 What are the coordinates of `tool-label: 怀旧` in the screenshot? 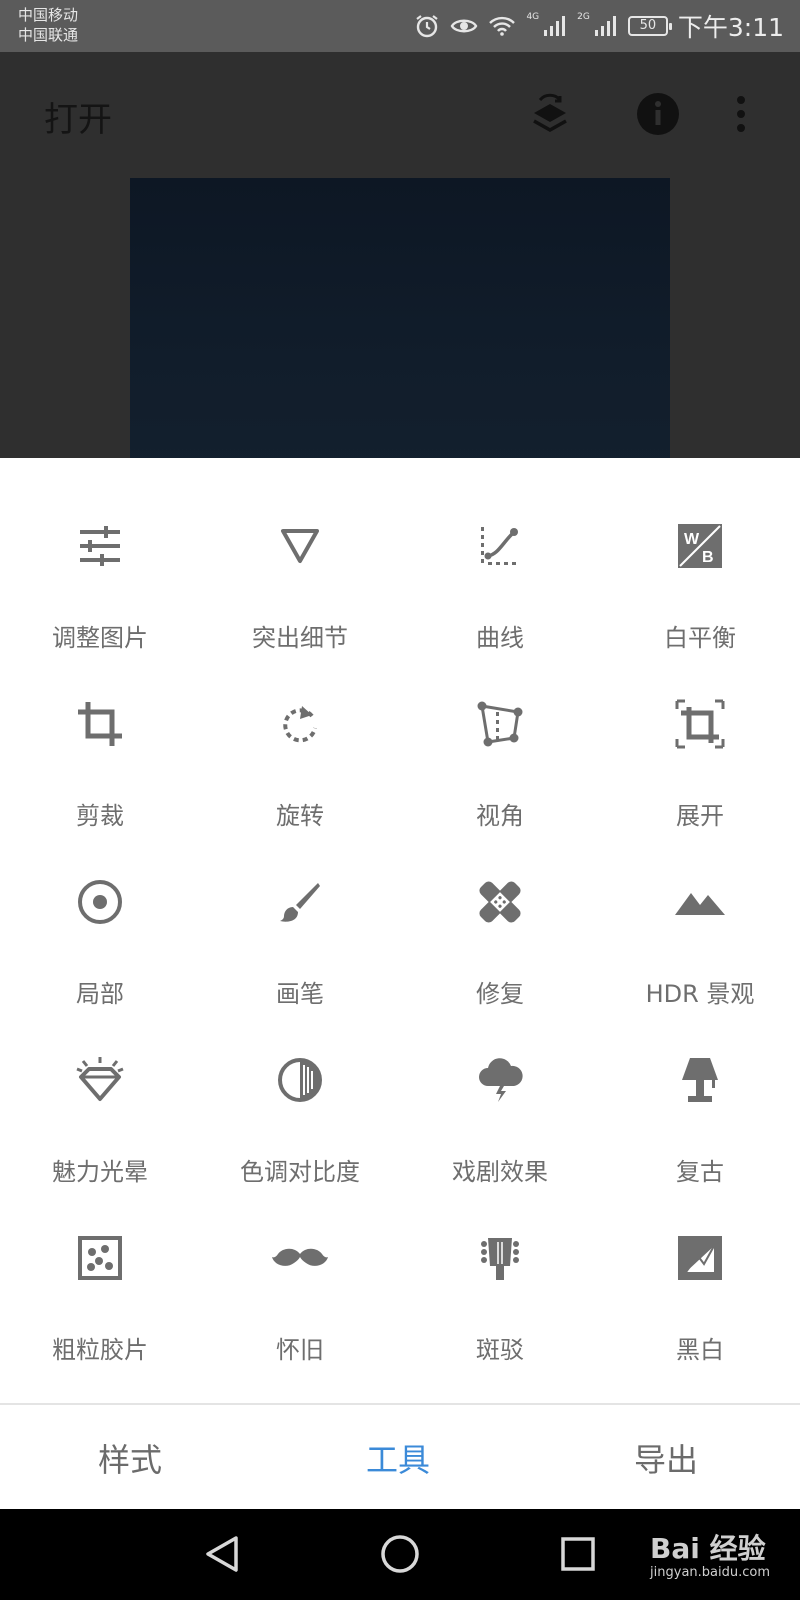 It's located at (300, 1350).